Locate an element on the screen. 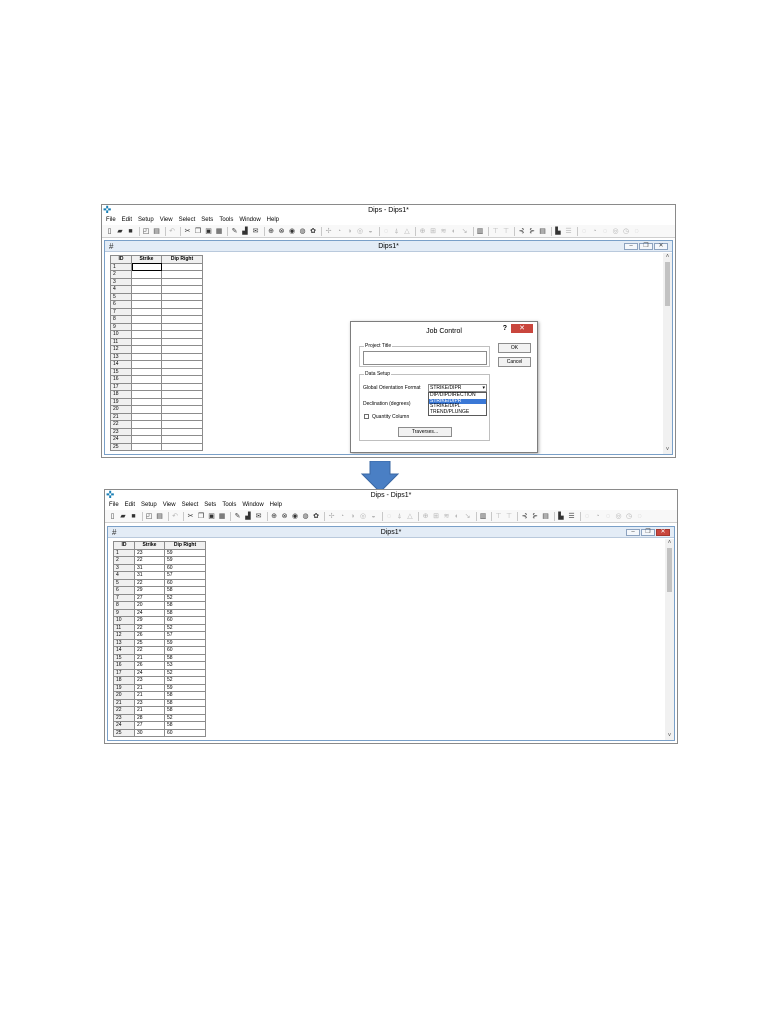 This screenshot has width=768, height=1024. table-row: 22 is located at coordinates (156, 424).